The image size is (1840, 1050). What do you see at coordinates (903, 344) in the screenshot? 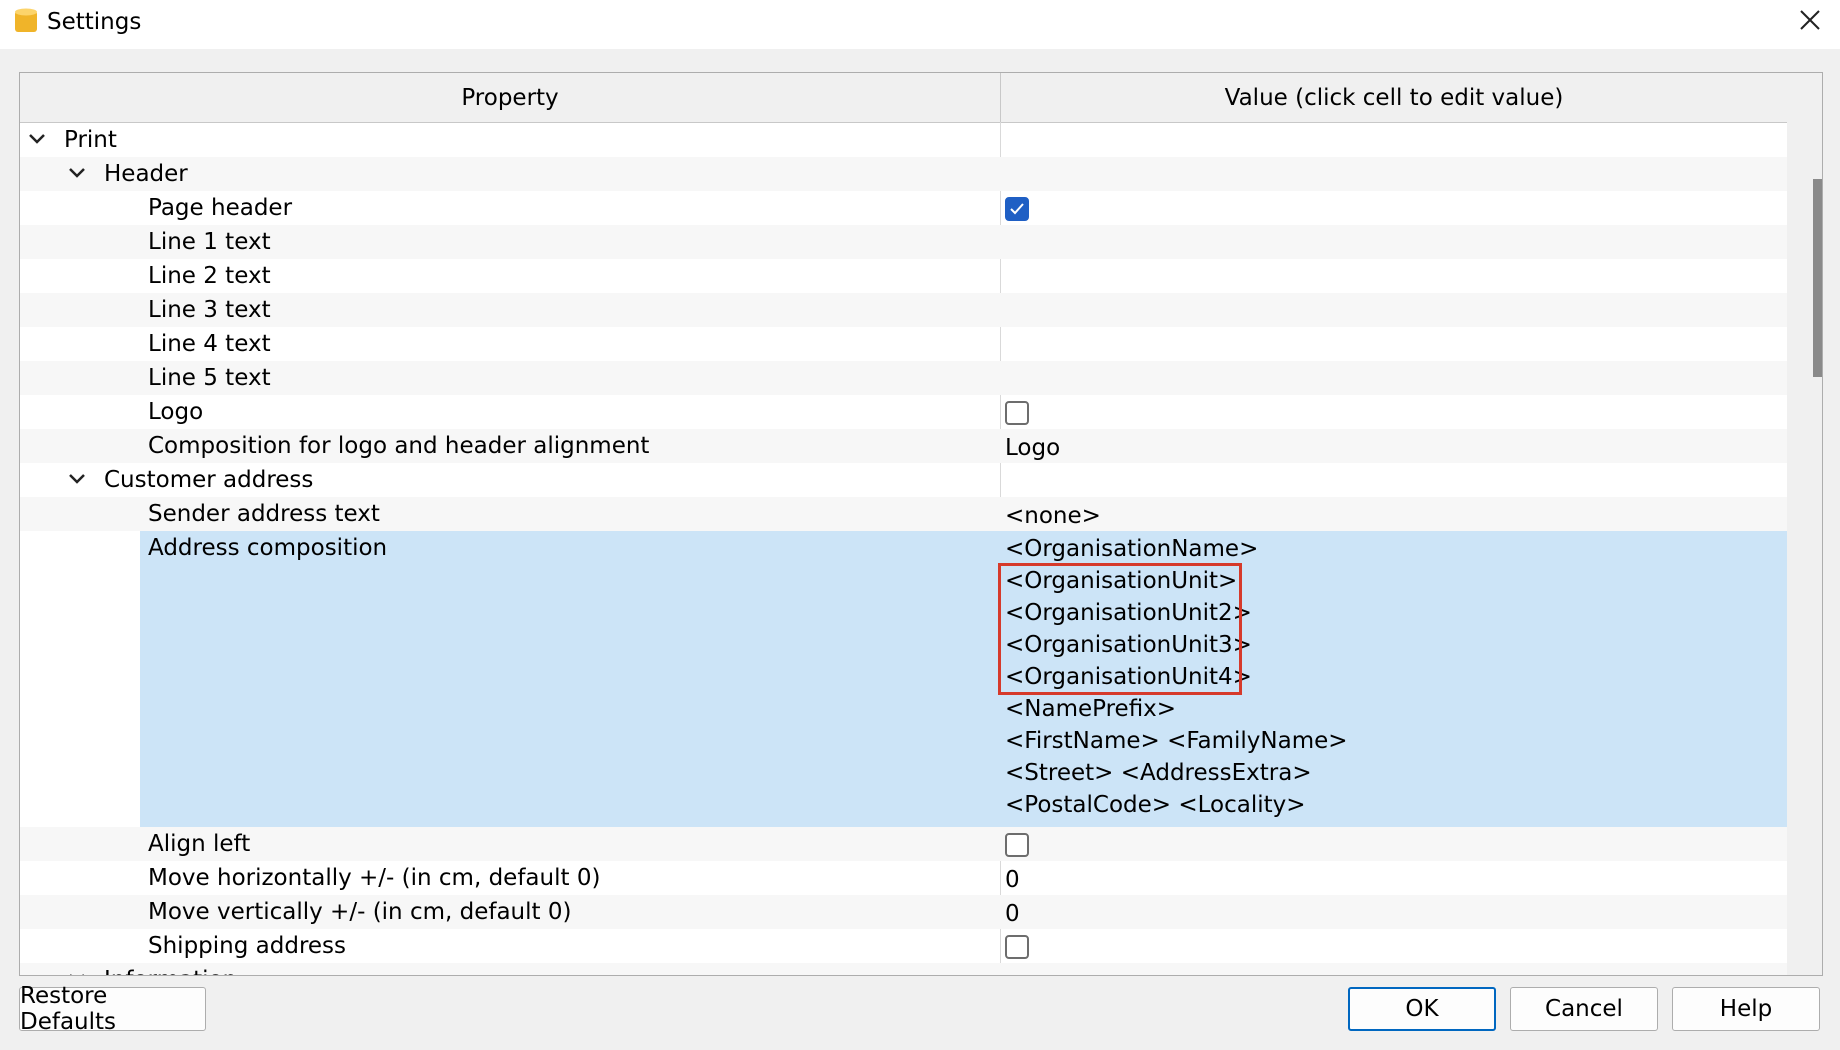
I see `grid-row: Line 4 text` at bounding box center [903, 344].